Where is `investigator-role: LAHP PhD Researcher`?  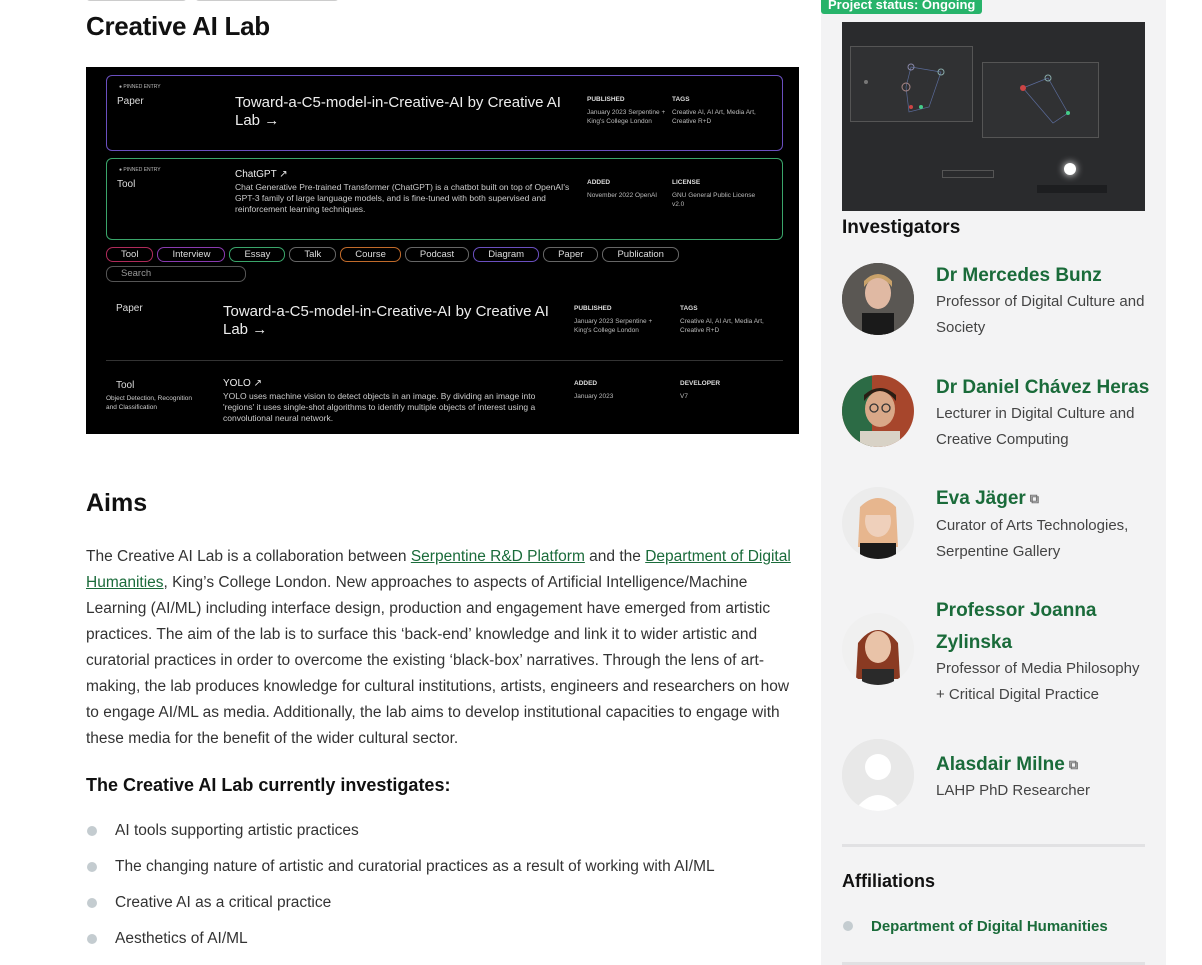
investigator-role: LAHP PhD Researcher is located at coordinates (1013, 790).